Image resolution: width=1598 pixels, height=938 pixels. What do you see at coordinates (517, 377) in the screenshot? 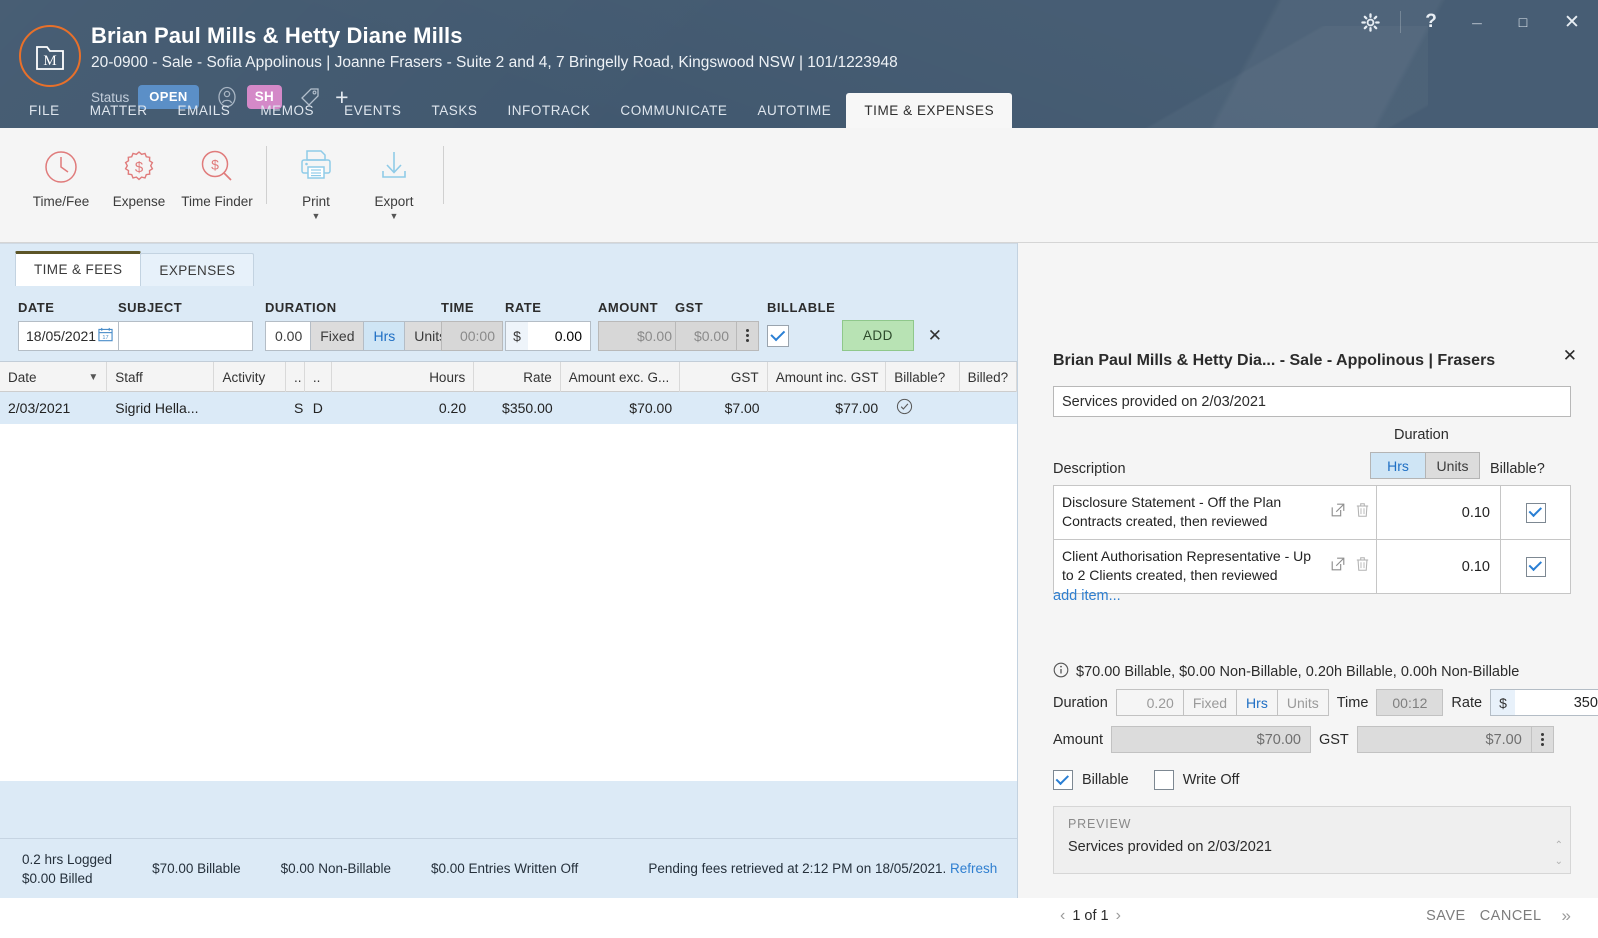
I see `grid-col-rate: Rate` at bounding box center [517, 377].